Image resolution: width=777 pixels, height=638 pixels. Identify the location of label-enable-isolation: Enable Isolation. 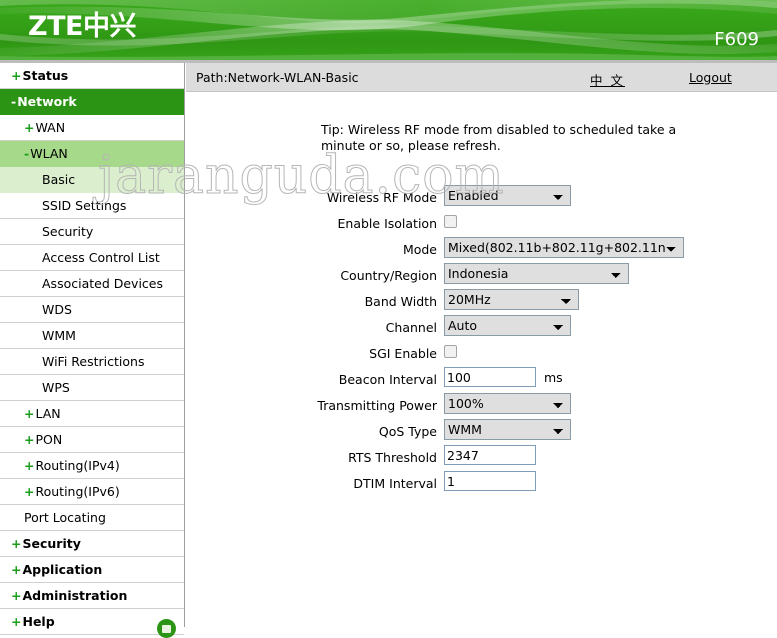
(387, 223).